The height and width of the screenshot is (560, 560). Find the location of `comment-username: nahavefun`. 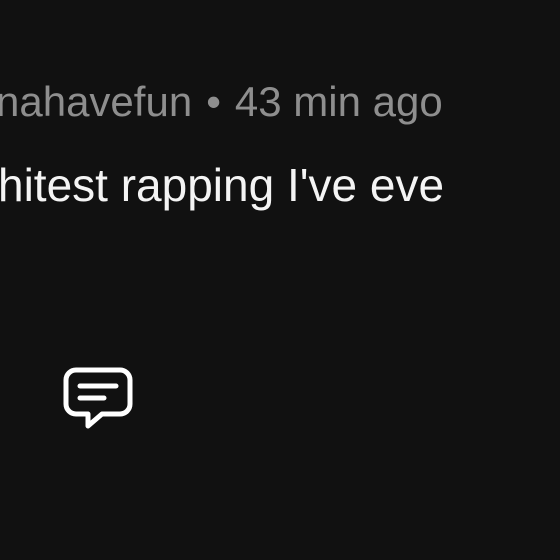

comment-username: nahavefun is located at coordinates (96, 101).